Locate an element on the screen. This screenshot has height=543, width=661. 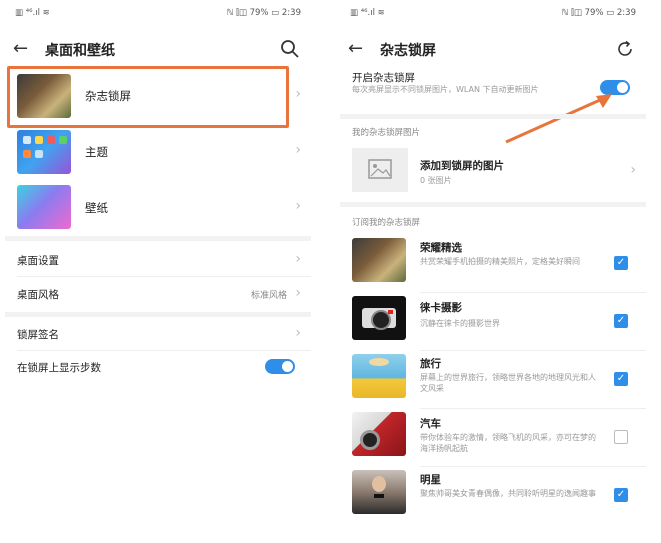
show-steps-row: 在锁屏上显示步数 is located at coordinates (158, 368).